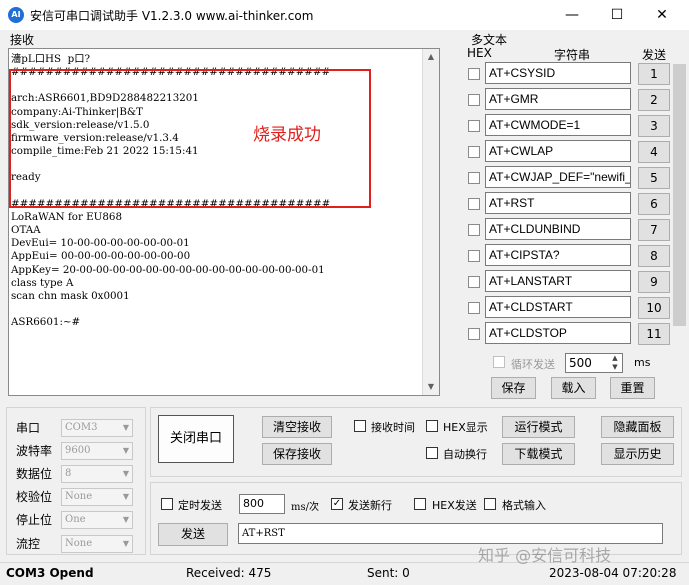 The height and width of the screenshot is (585, 689). Describe the element at coordinates (454, 505) in the screenshot. I see `hex-send-label: HEX发送` at that location.